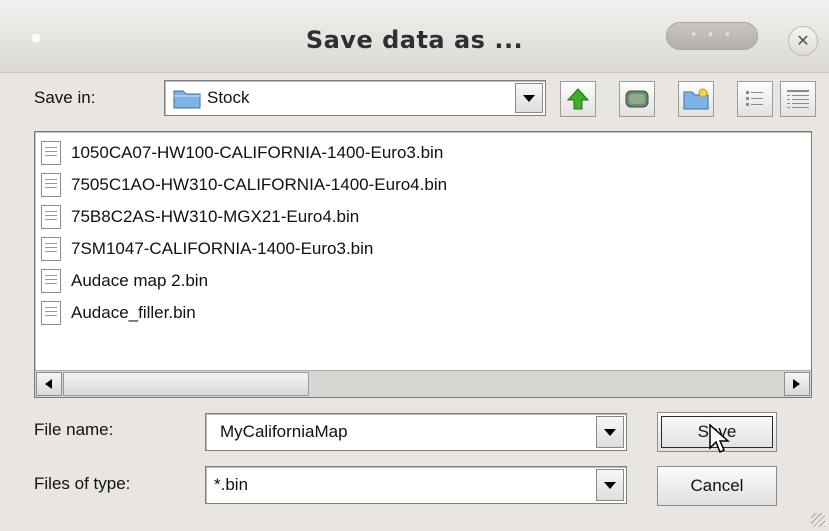 This screenshot has width=829, height=531. Describe the element at coordinates (187, 99) in the screenshot. I see `folder-icon` at that location.